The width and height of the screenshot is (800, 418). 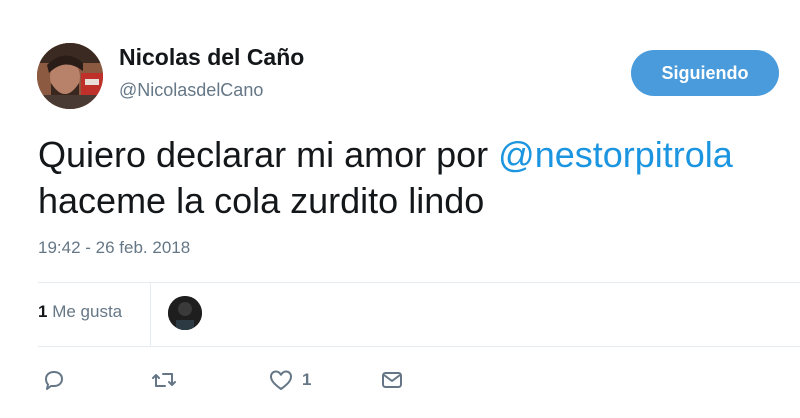 What do you see at coordinates (307, 379) in the screenshot?
I see `like-count: 1` at bounding box center [307, 379].